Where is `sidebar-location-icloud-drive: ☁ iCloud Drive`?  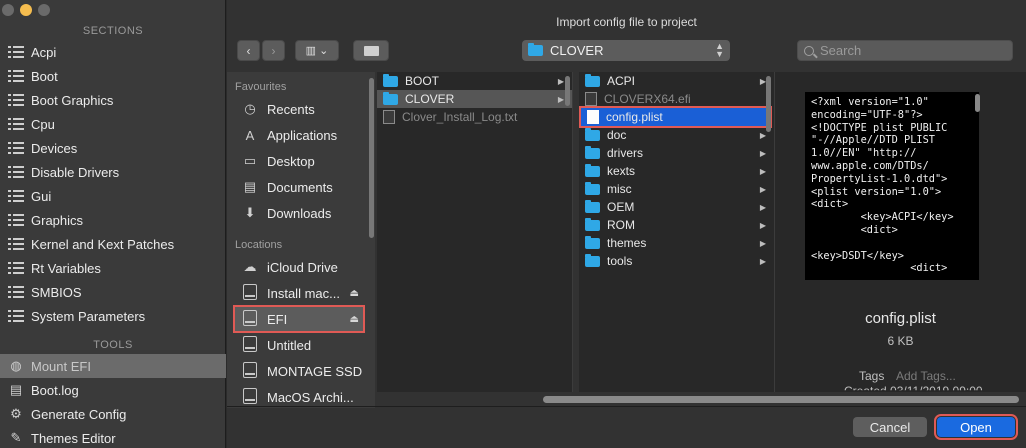 sidebar-location-icloud-drive: ☁ iCloud Drive is located at coordinates (299, 267).